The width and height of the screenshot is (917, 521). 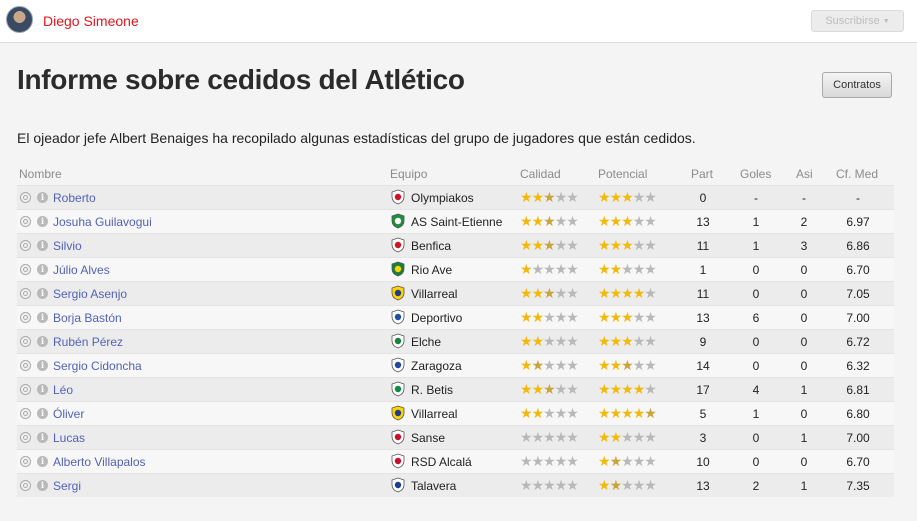 I want to click on table-row: i Roberto Olympiakos ★★★★★ ★★★★★ 0- - -, so click(x=455, y=197).